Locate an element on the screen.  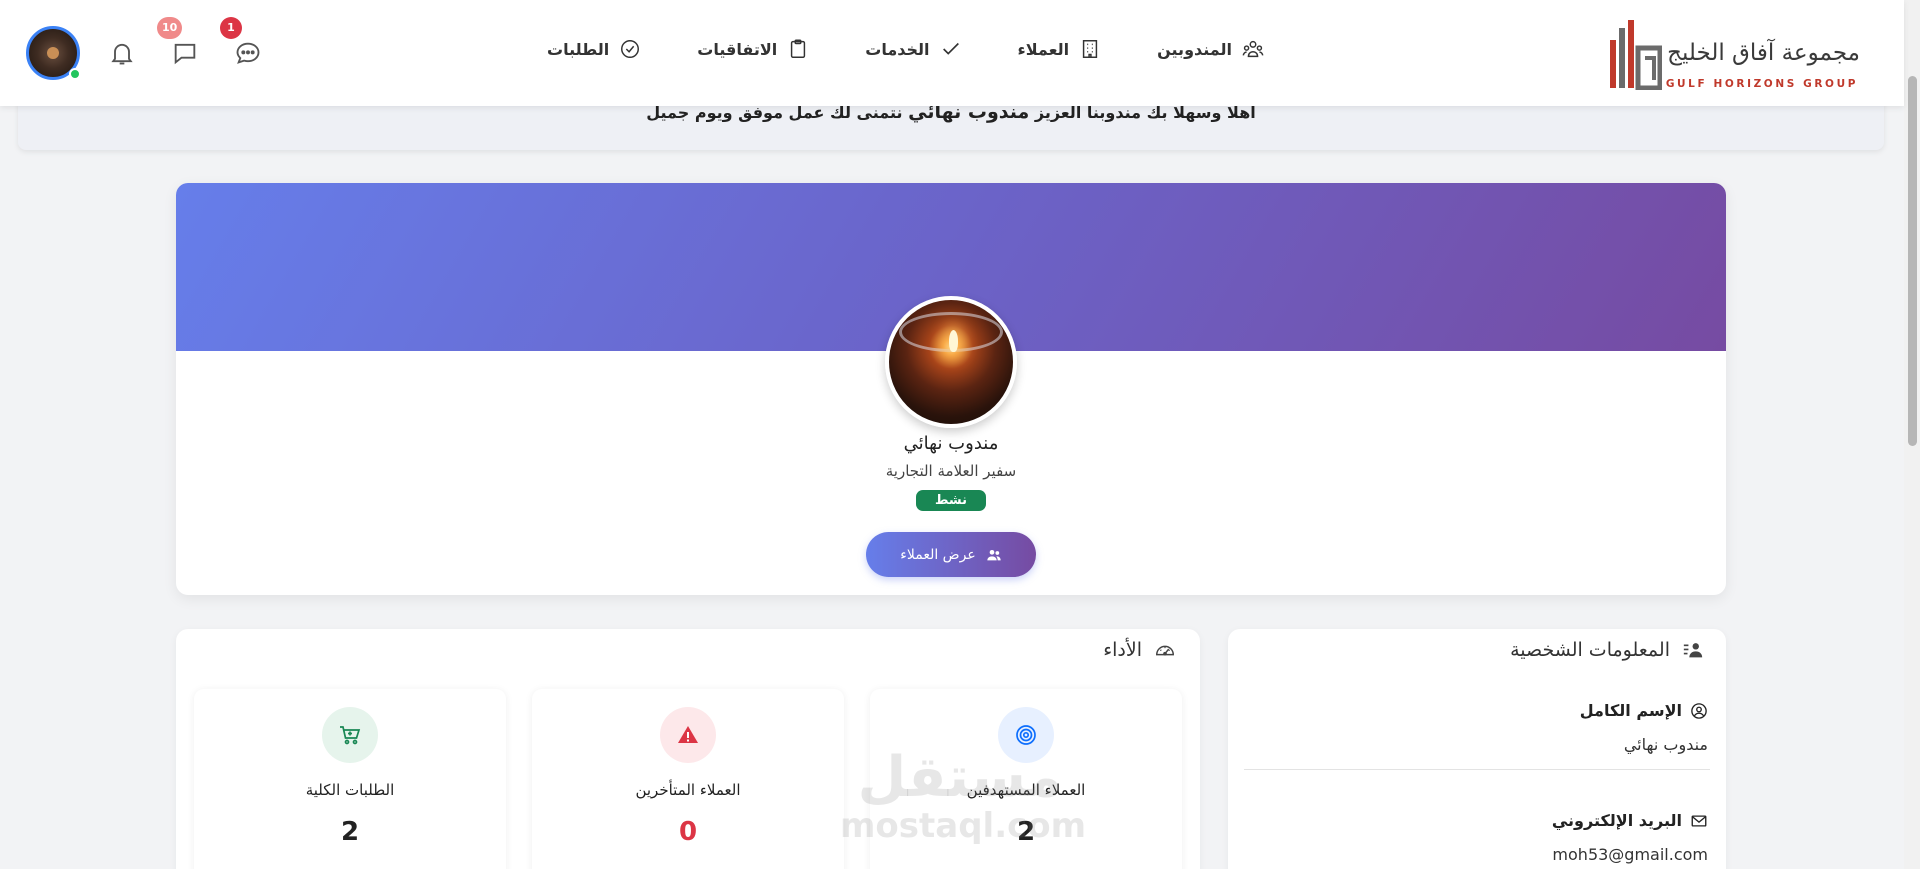
bell-icon is located at coordinates (122, 54).